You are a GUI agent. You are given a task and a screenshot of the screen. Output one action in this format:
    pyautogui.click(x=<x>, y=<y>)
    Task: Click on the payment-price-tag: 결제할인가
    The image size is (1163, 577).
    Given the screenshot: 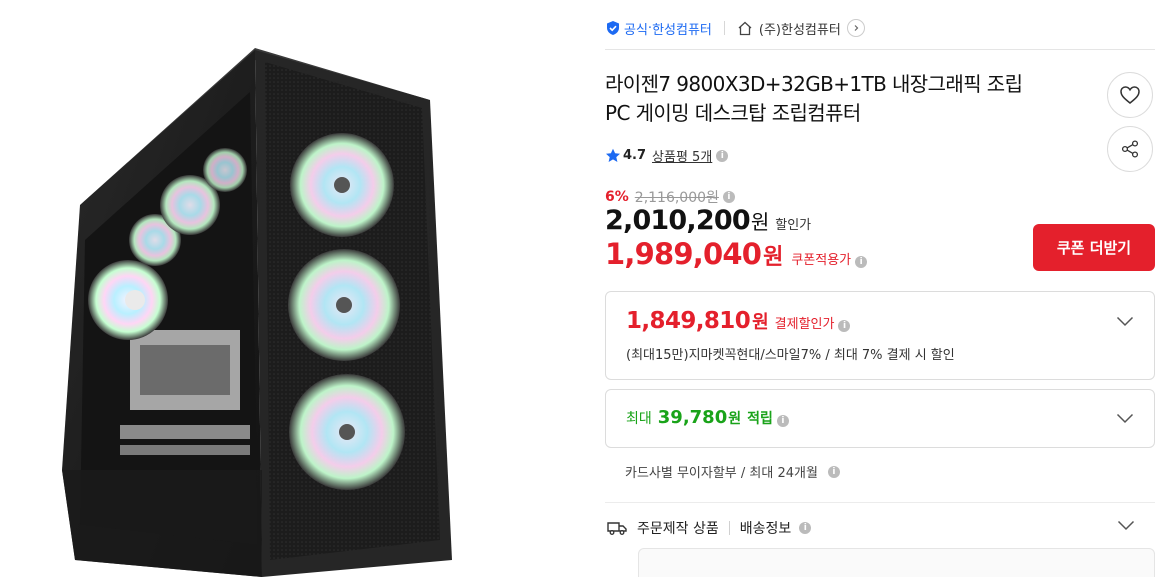 What is the action you would take?
    pyautogui.click(x=804, y=324)
    